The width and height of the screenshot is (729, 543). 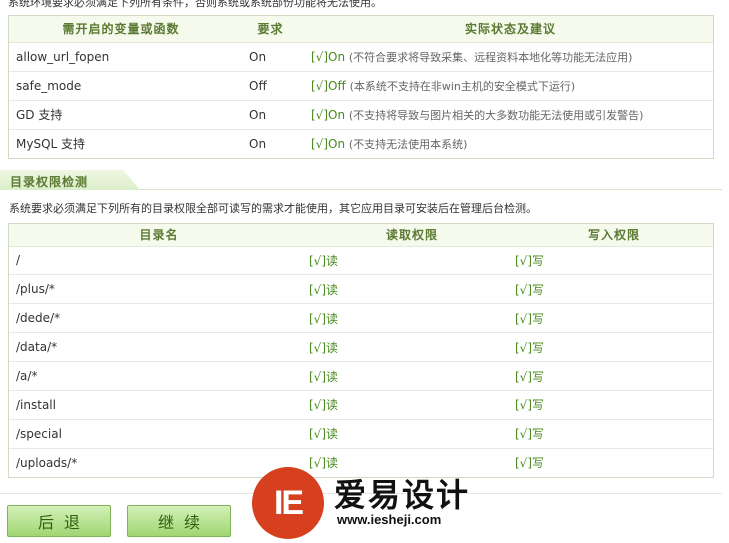 I want to click on env-header-status: 实际状态及建议, so click(x=510, y=29).